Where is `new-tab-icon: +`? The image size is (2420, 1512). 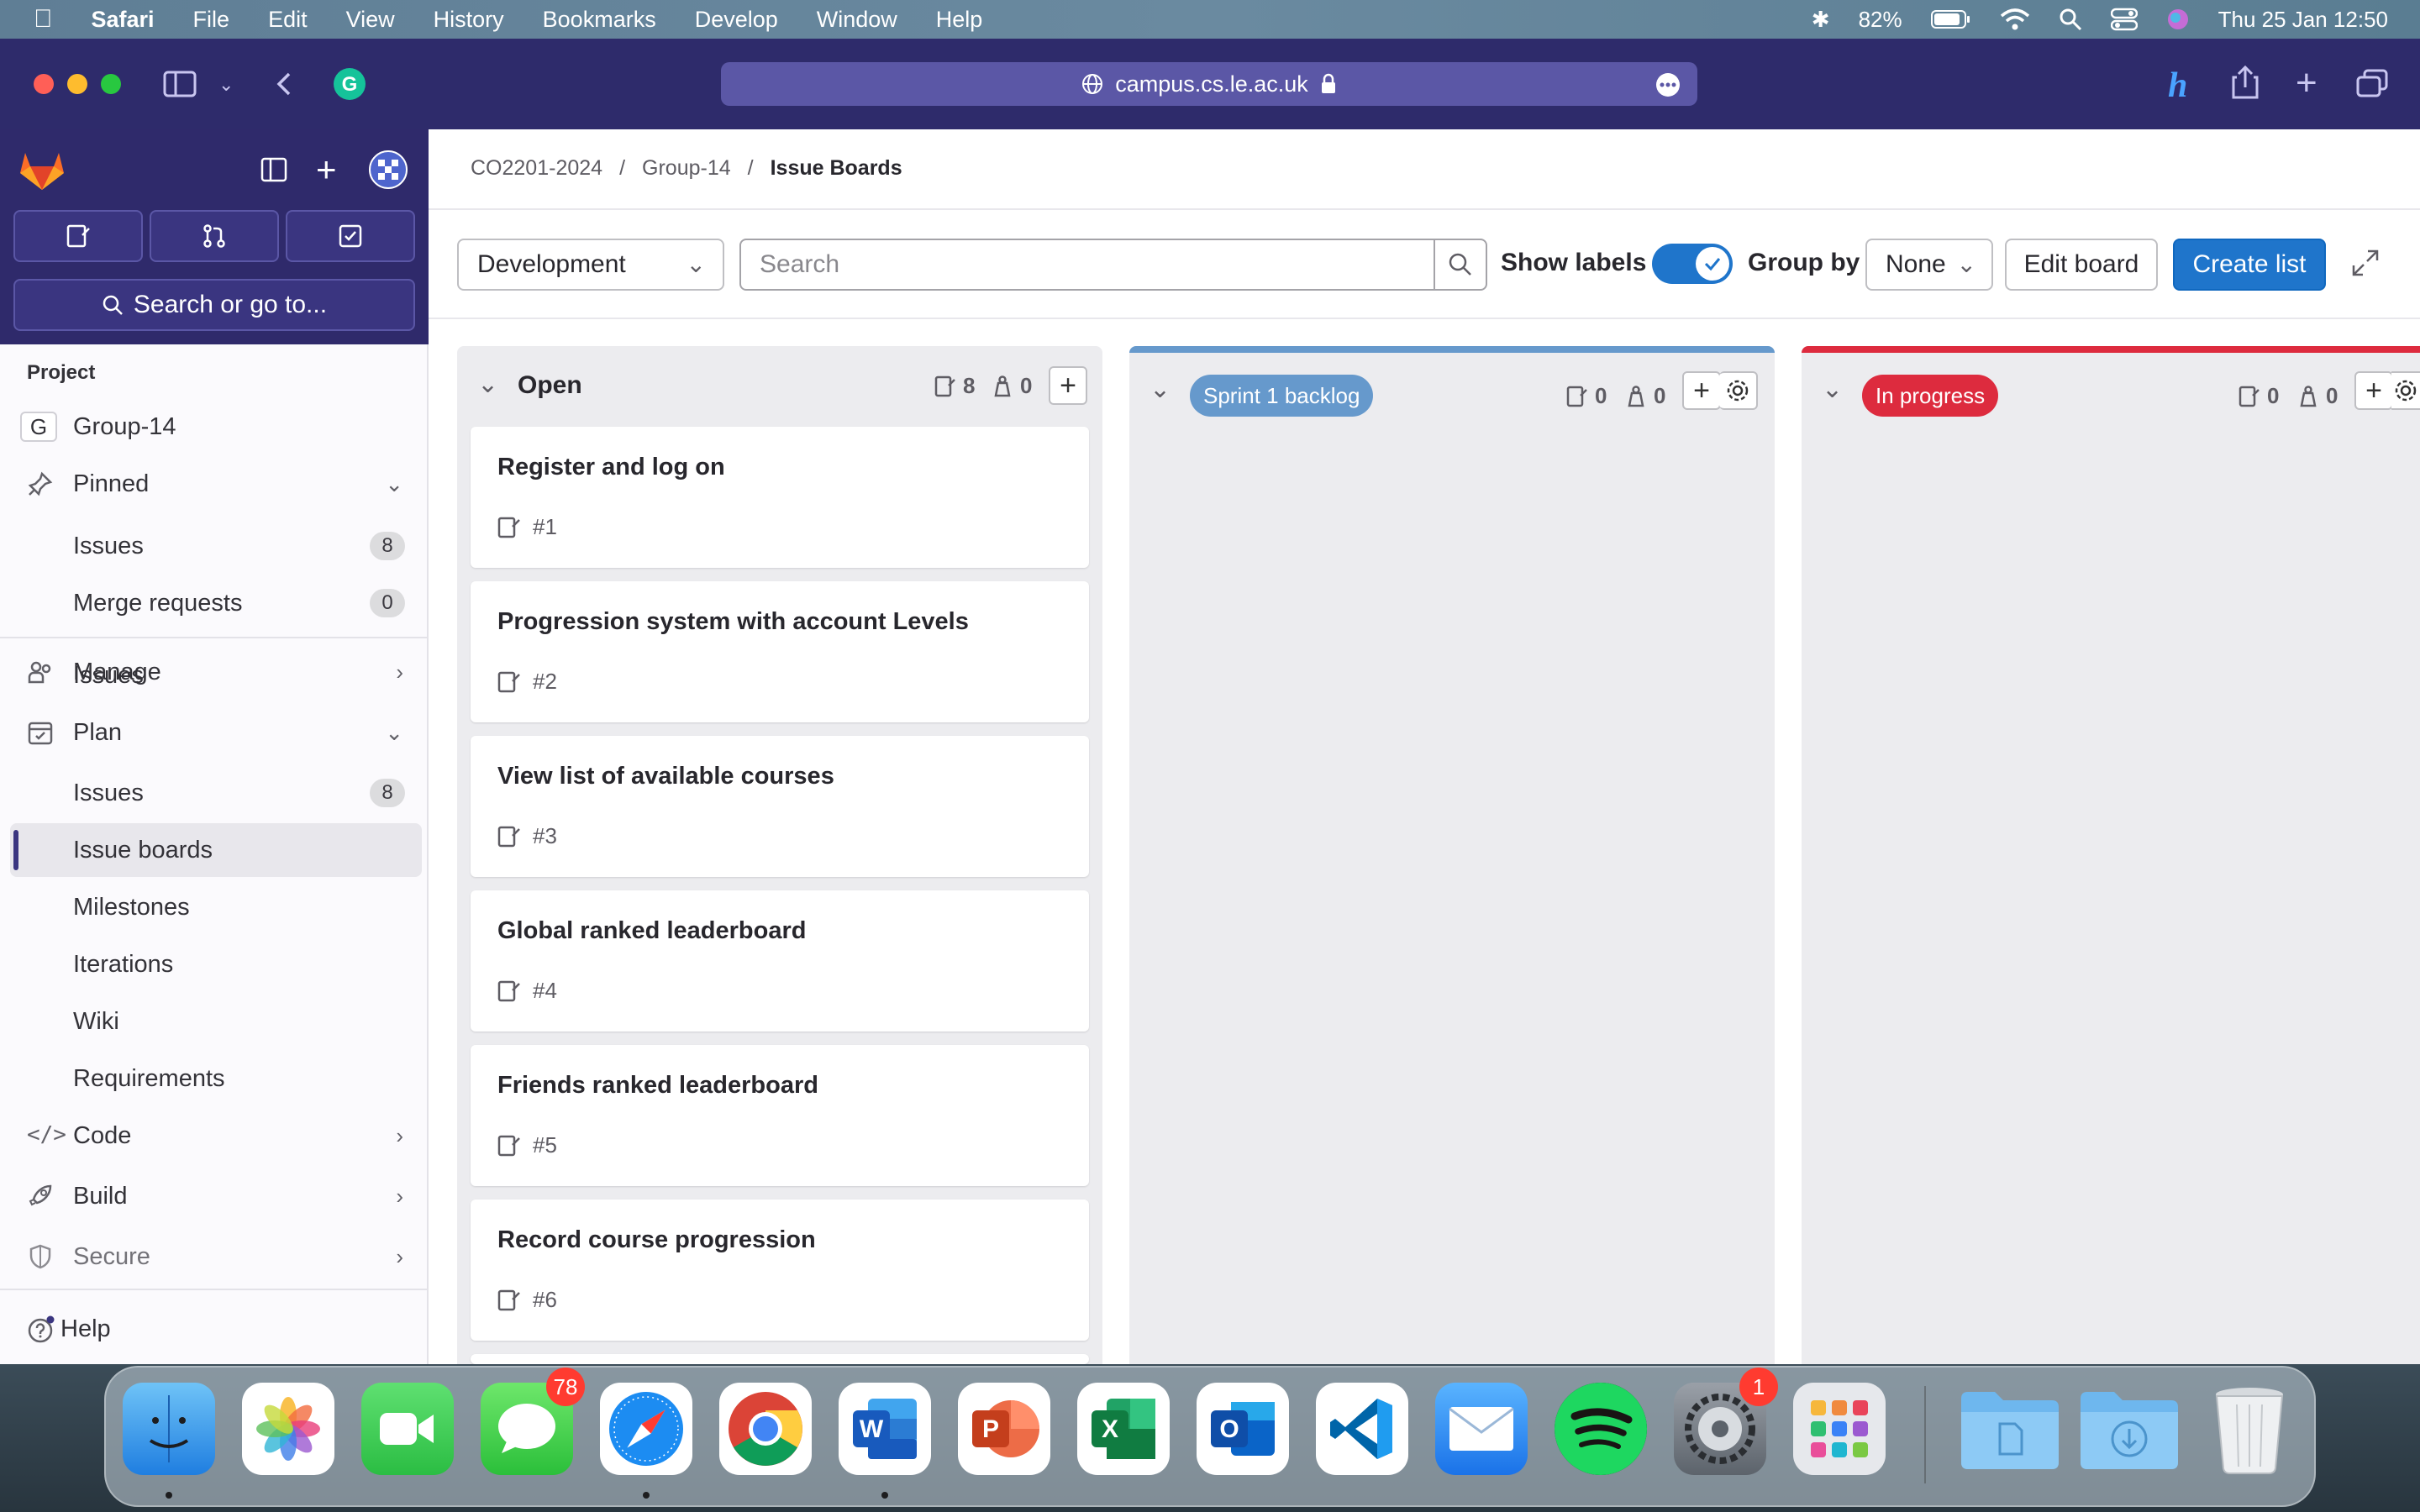 new-tab-icon: + is located at coordinates (2306, 83).